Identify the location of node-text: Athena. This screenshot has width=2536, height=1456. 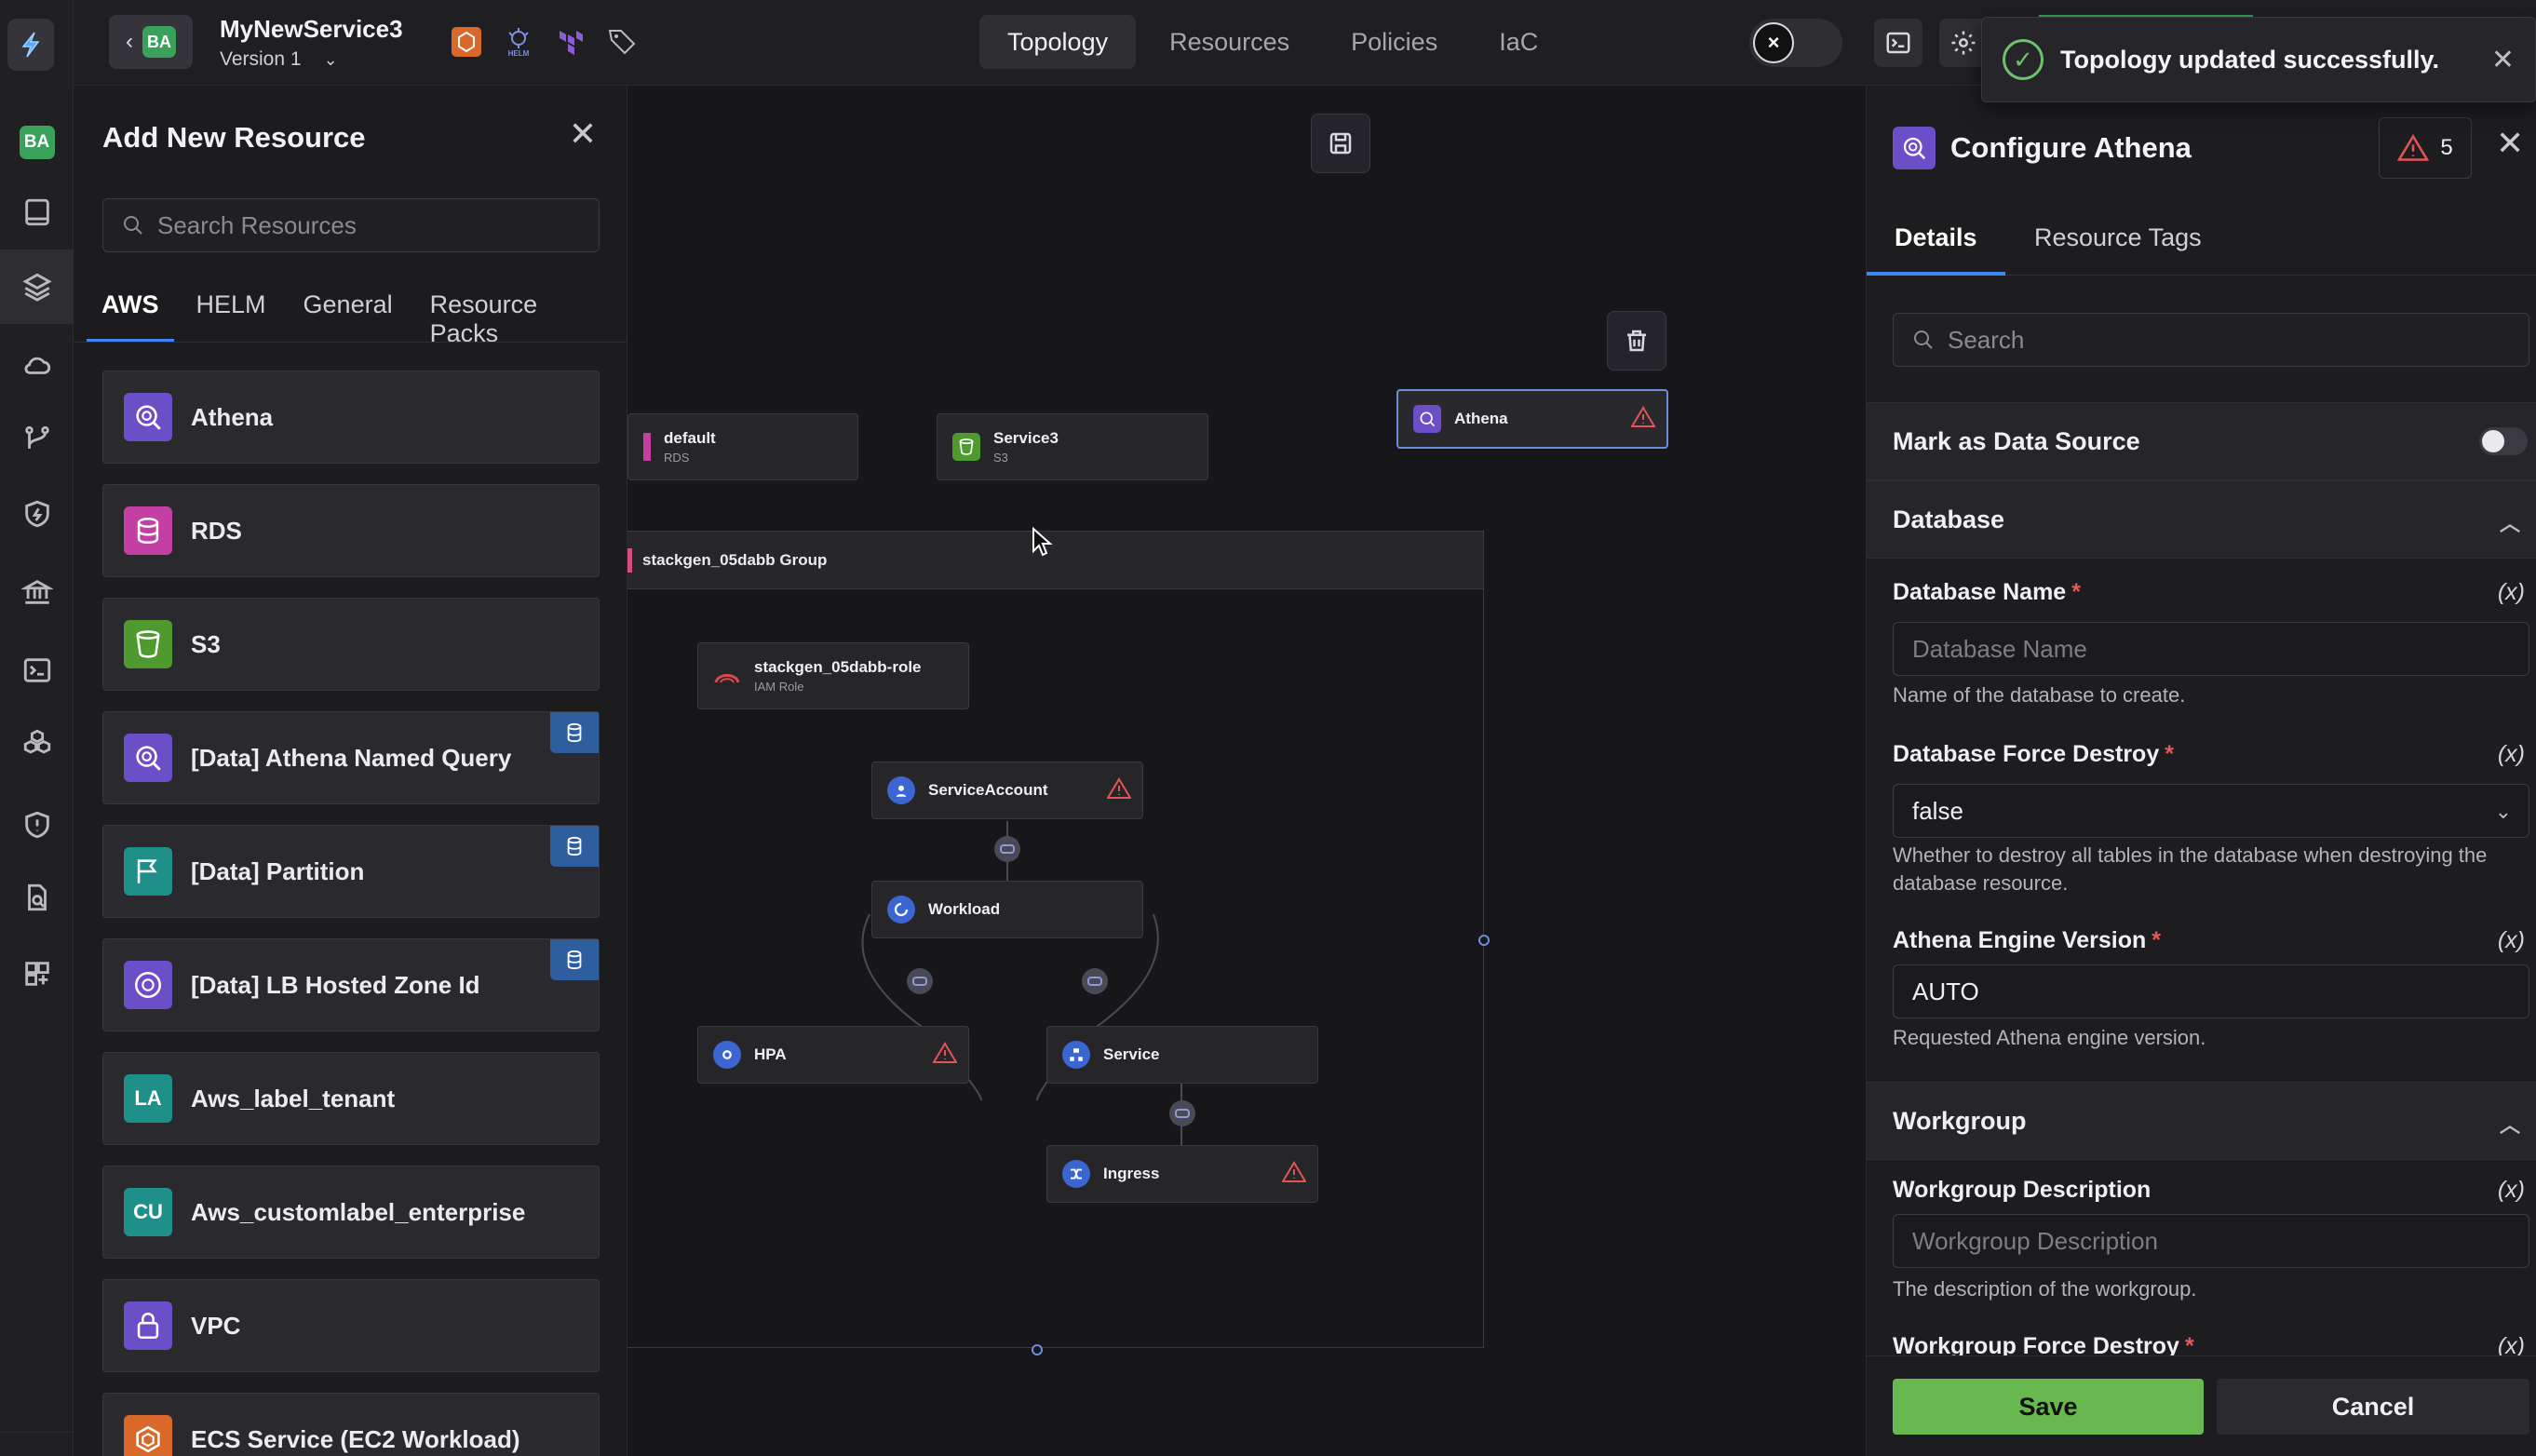
(1481, 419).